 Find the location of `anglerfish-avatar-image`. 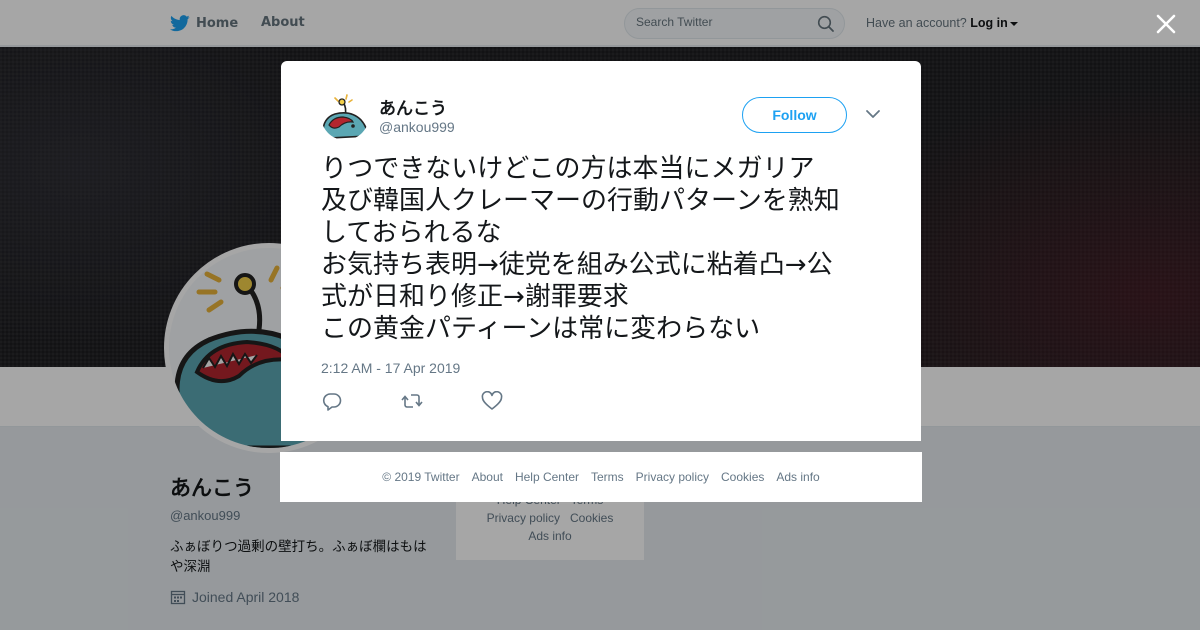

anglerfish-avatar-image is located at coordinates (345, 116).